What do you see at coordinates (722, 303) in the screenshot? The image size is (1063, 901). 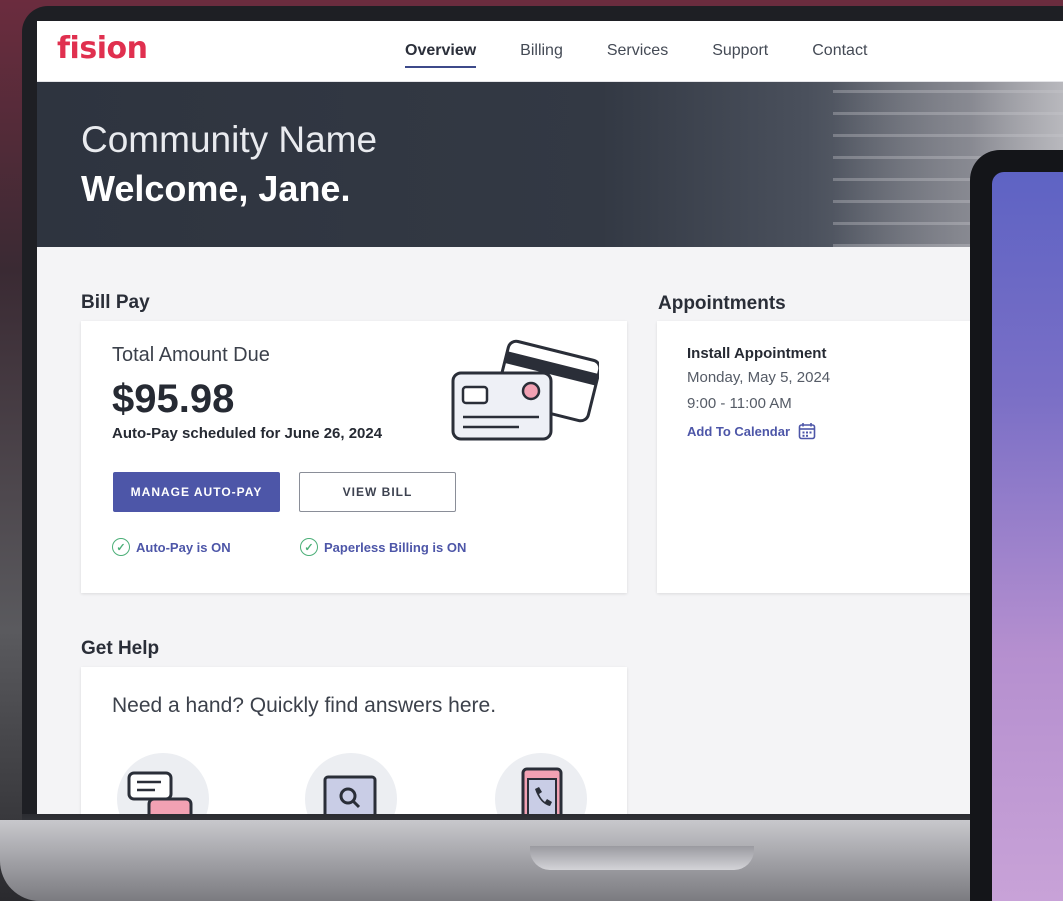 I see `appointments-heading: Appointments` at bounding box center [722, 303].